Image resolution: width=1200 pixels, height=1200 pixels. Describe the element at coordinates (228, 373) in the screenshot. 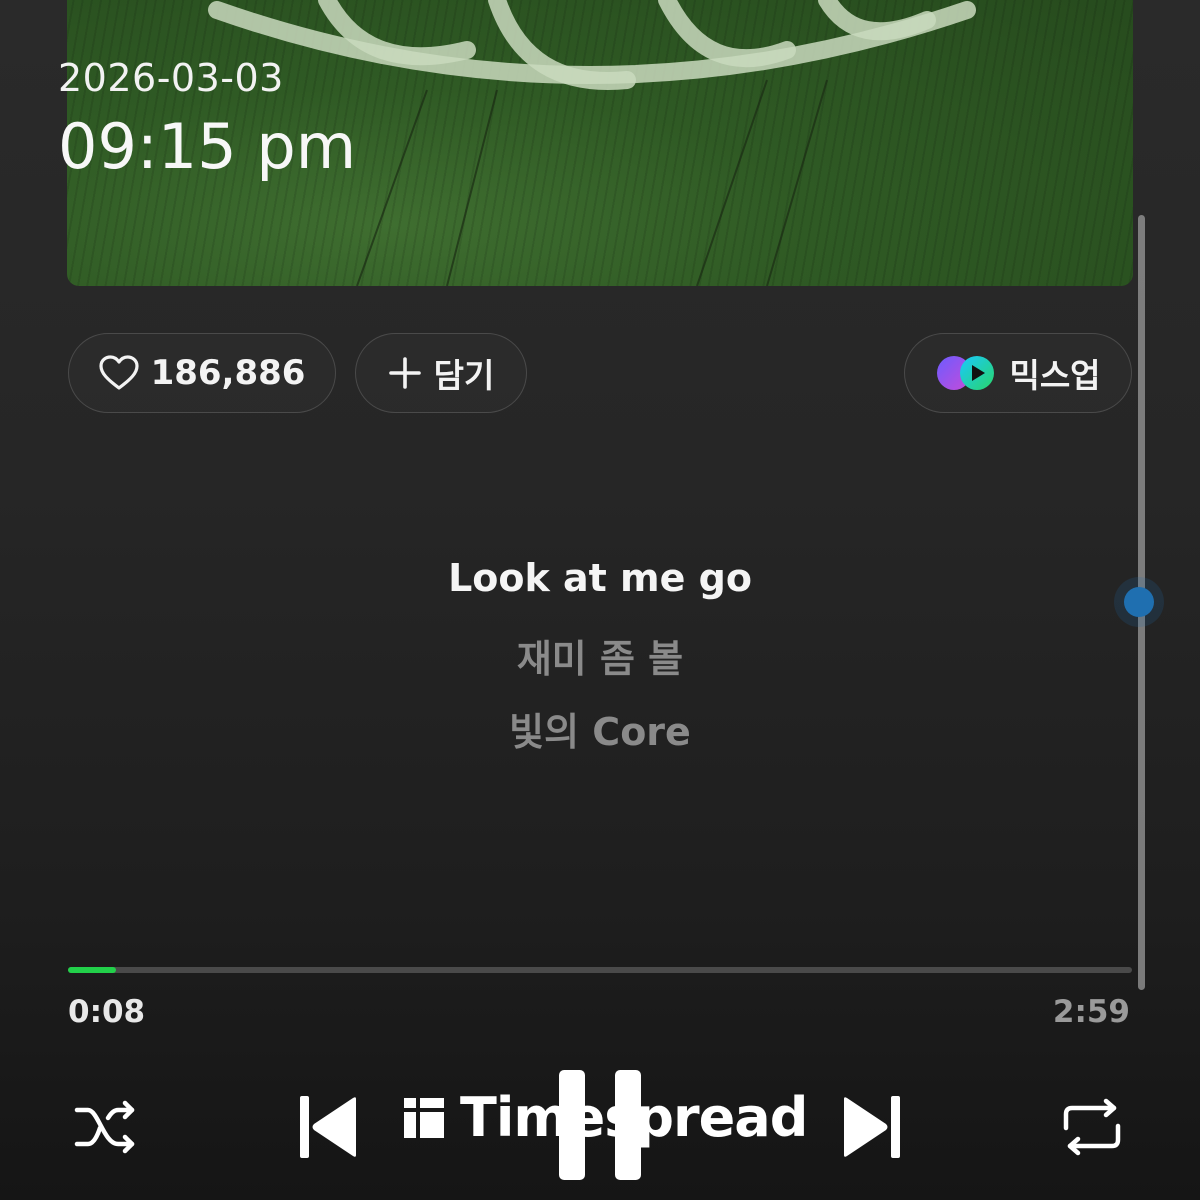

I see `like-count: 186,886` at that location.